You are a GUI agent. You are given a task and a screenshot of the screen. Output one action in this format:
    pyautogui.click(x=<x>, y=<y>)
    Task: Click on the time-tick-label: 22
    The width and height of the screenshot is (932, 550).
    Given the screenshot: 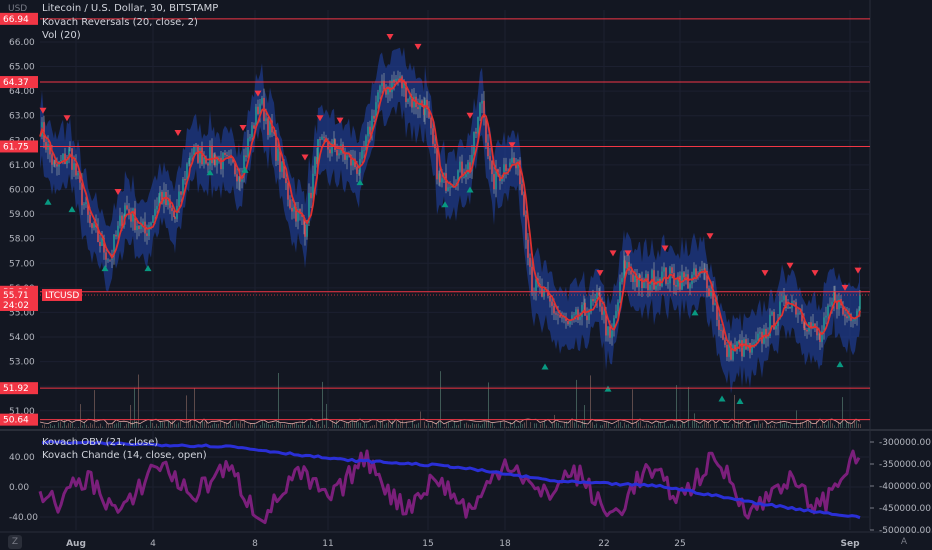 What is the action you would take?
    pyautogui.click(x=603, y=544)
    